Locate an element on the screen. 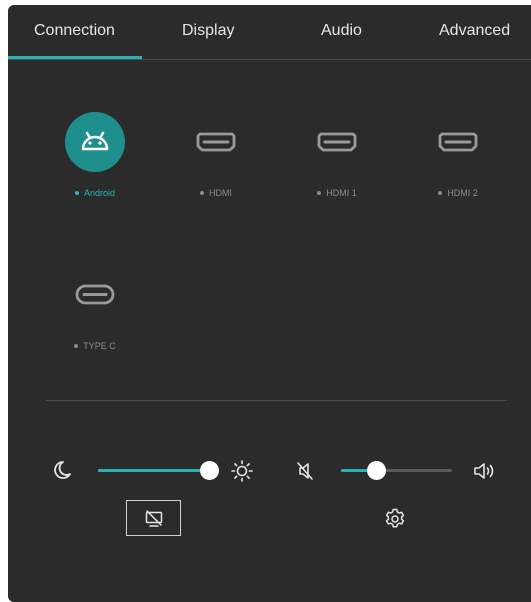 The width and height of the screenshot is (531, 602). screen-off-button is located at coordinates (153, 518).